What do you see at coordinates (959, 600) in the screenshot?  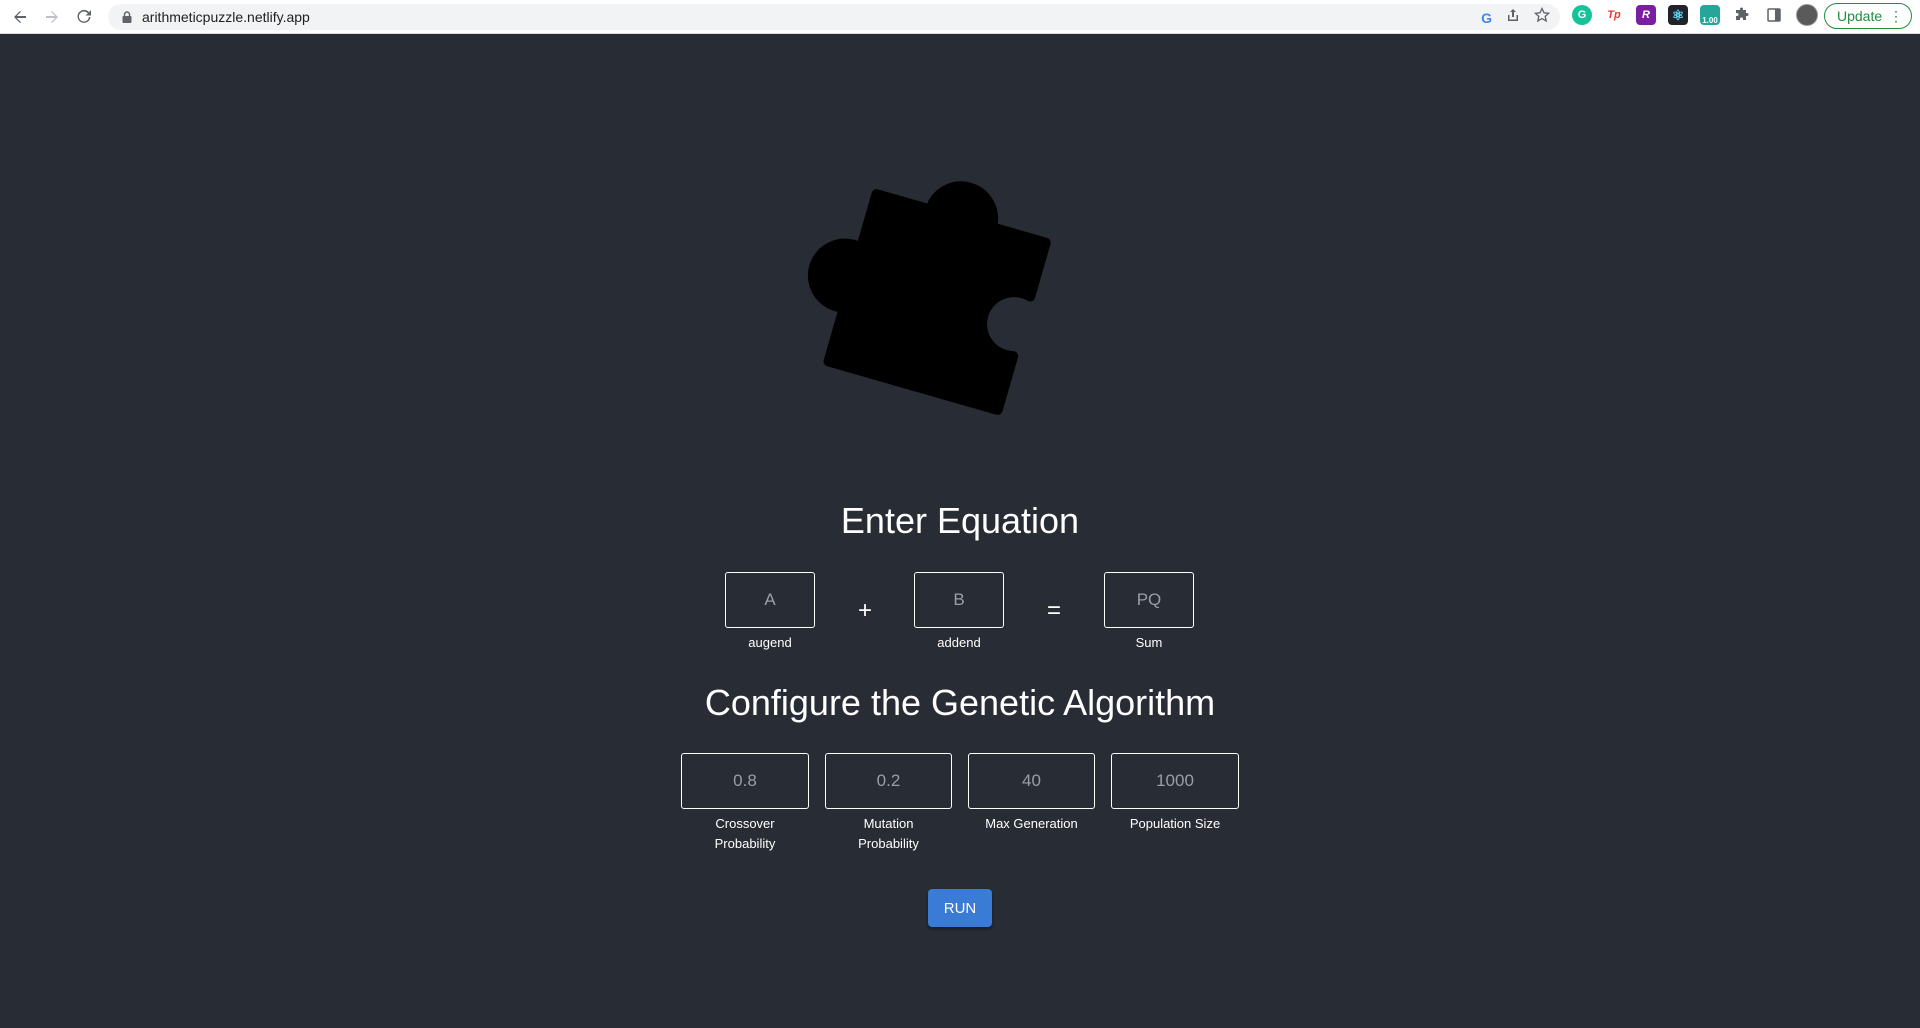 I see `addend-input` at bounding box center [959, 600].